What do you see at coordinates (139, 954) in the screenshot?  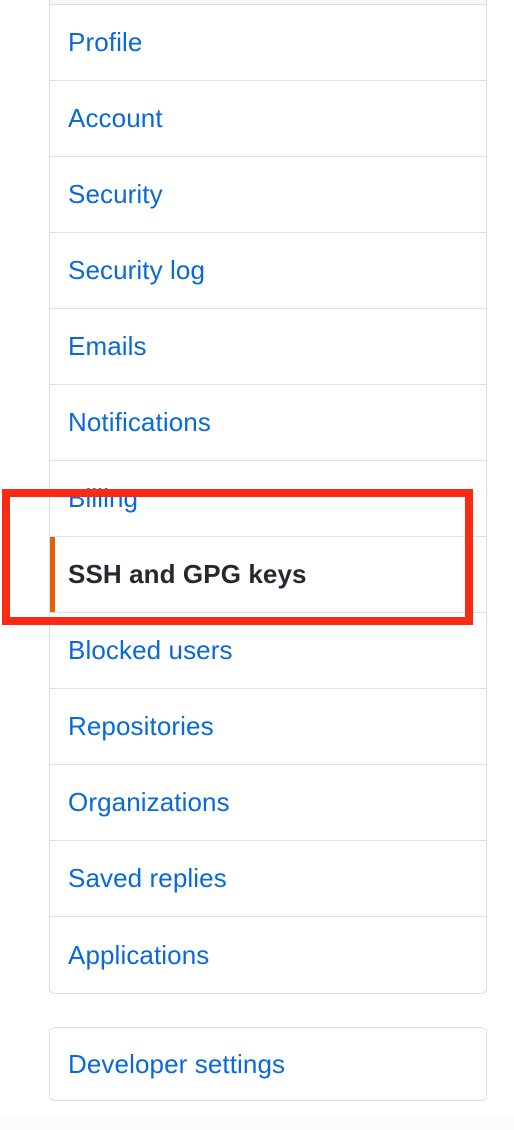 I see `sidebar-item-label: Applications` at bounding box center [139, 954].